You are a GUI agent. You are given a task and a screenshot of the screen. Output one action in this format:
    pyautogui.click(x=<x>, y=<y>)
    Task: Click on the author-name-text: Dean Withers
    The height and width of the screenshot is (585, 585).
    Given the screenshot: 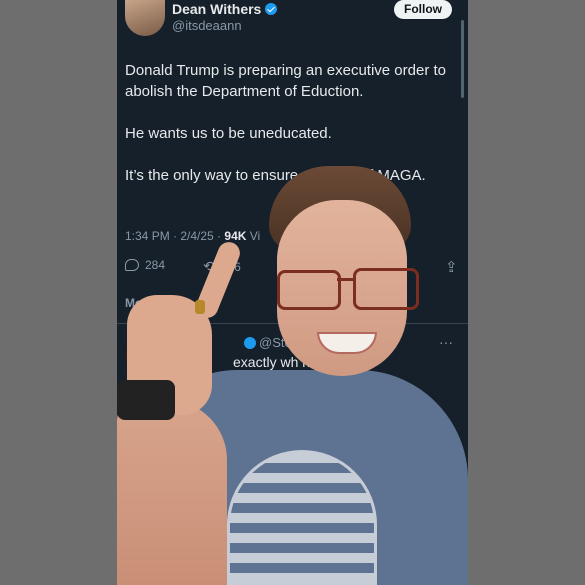 What is the action you would take?
    pyautogui.click(x=217, y=9)
    